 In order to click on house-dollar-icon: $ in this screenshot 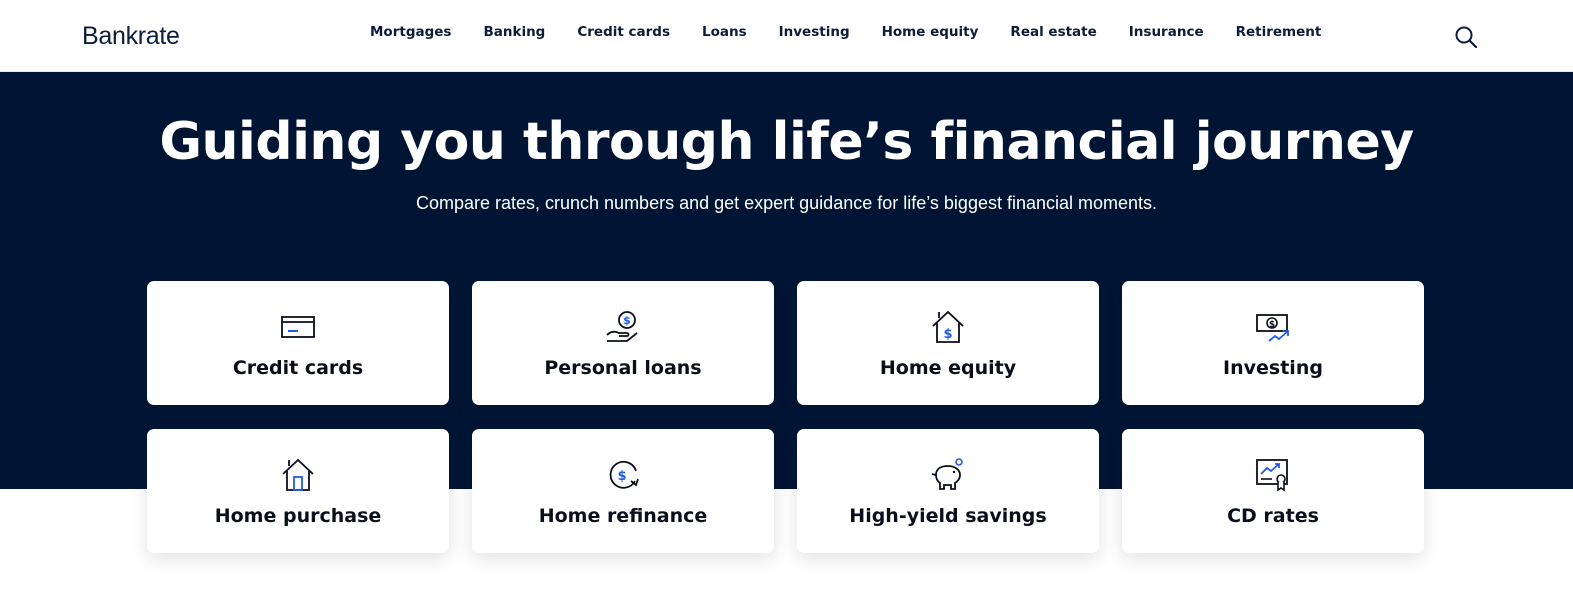, I will do `click(948, 326)`.